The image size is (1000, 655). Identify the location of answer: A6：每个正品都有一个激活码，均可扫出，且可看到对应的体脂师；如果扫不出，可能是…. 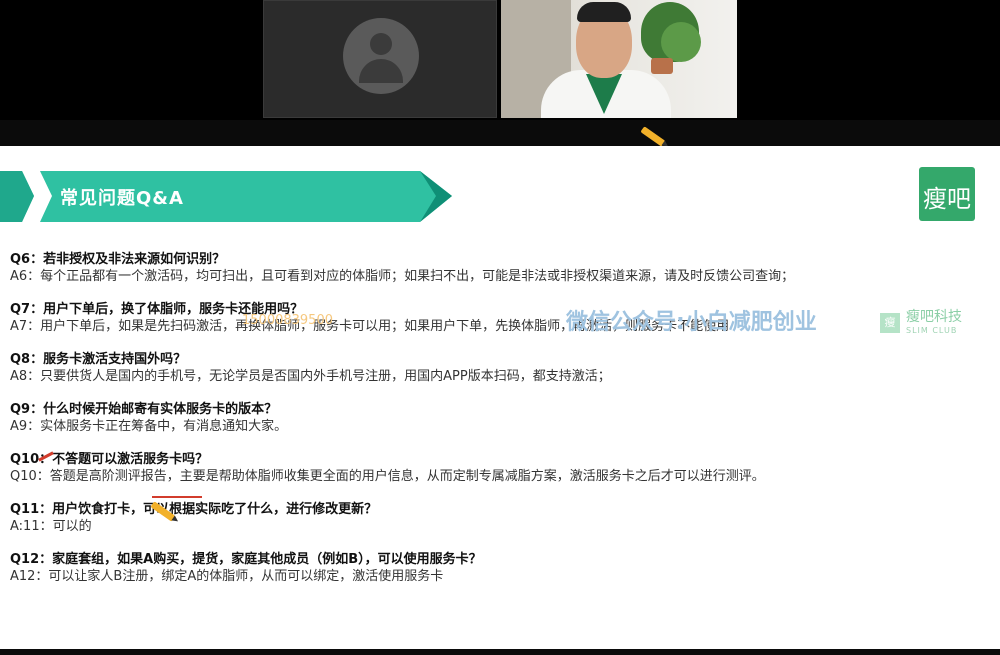
(402, 276).